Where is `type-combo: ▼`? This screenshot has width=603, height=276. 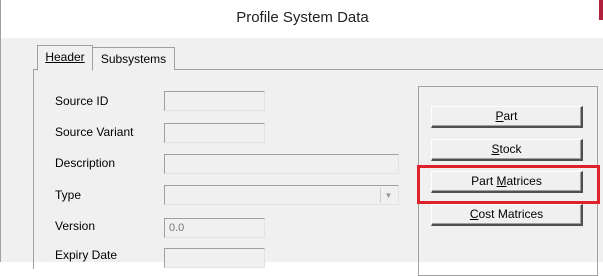 type-combo: ▼ is located at coordinates (281, 195).